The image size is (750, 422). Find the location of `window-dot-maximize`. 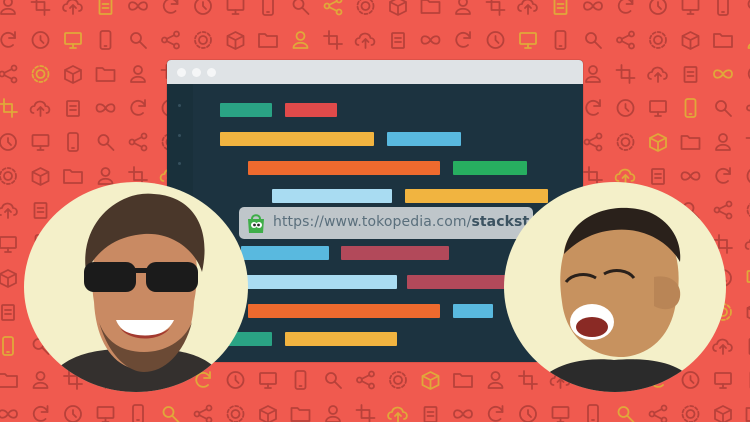

window-dot-maximize is located at coordinates (211, 72).